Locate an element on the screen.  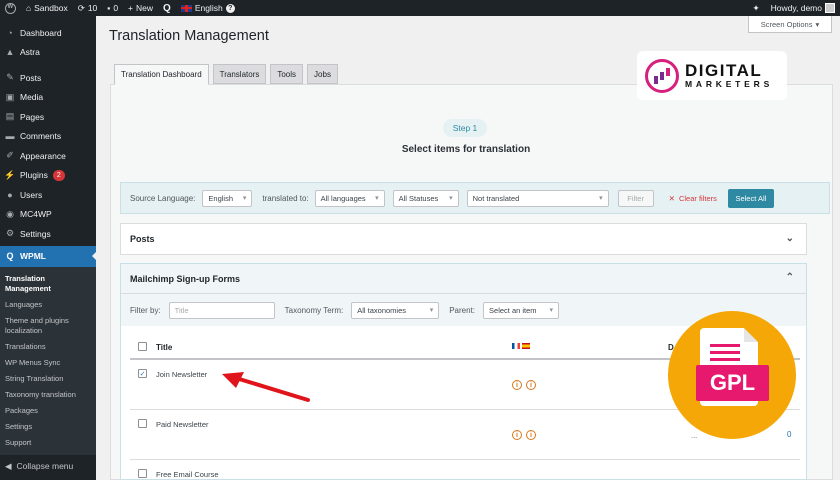
submenu-packages: Packages is located at coordinates (48, 411).